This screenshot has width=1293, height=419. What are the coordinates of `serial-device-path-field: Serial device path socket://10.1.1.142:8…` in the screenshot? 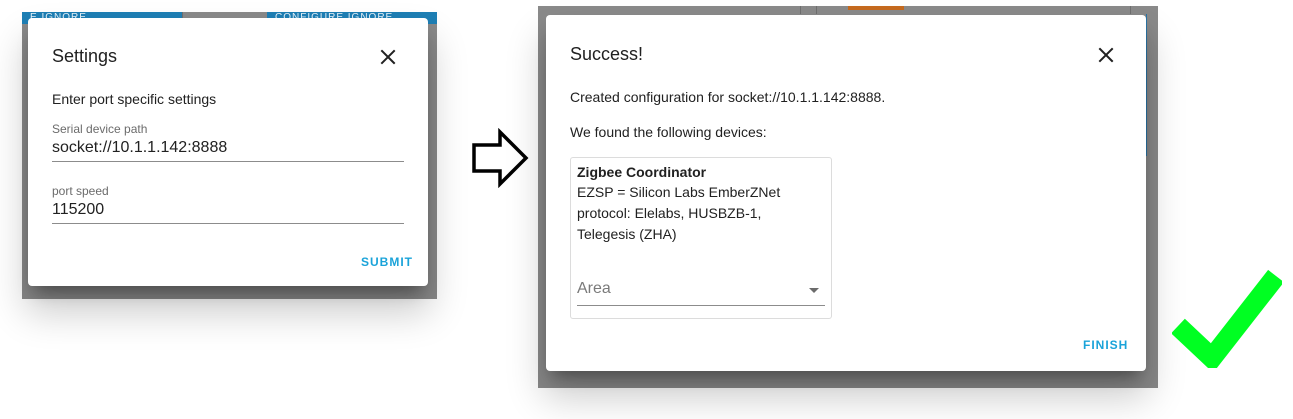 It's located at (228, 142).